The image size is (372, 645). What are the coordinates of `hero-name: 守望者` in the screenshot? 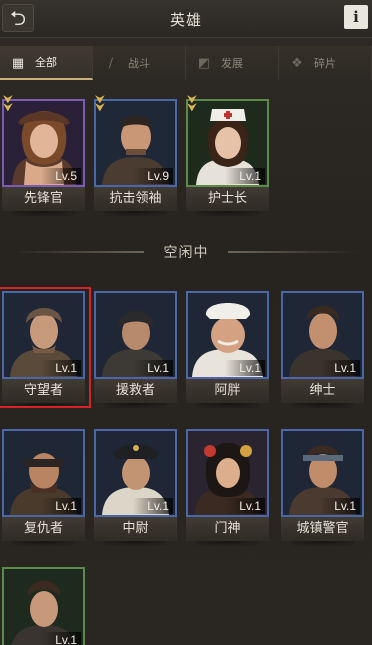 It's located at (43, 393).